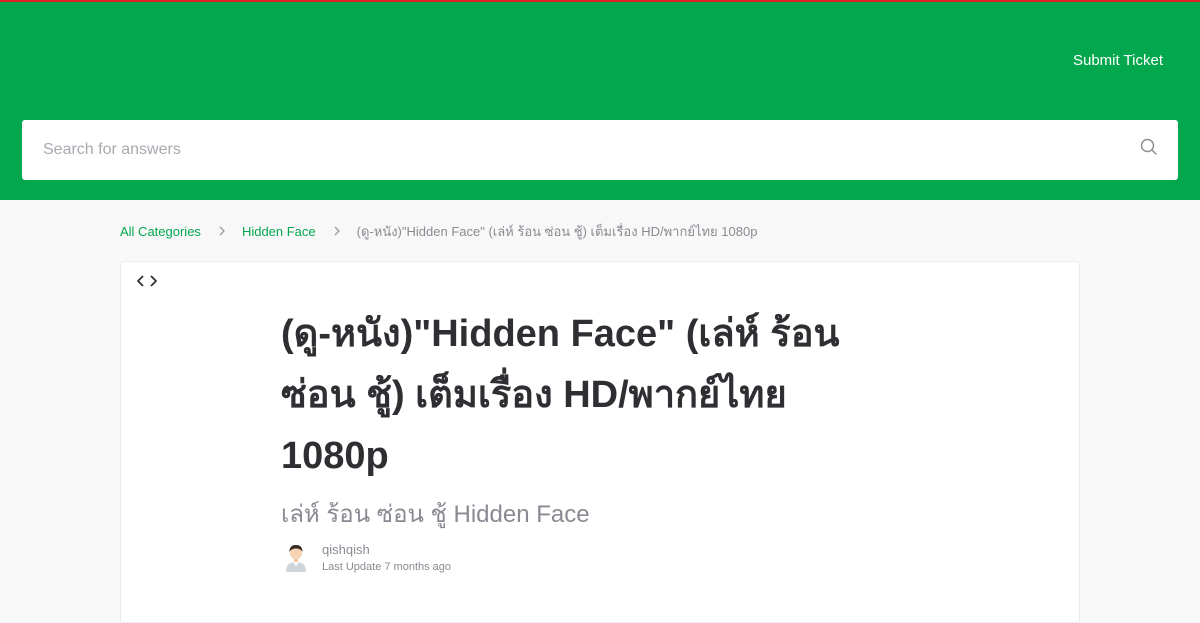 The height and width of the screenshot is (623, 1200). What do you see at coordinates (279, 231) in the screenshot?
I see `breadcrumb-hidden-face: Hidden Face` at bounding box center [279, 231].